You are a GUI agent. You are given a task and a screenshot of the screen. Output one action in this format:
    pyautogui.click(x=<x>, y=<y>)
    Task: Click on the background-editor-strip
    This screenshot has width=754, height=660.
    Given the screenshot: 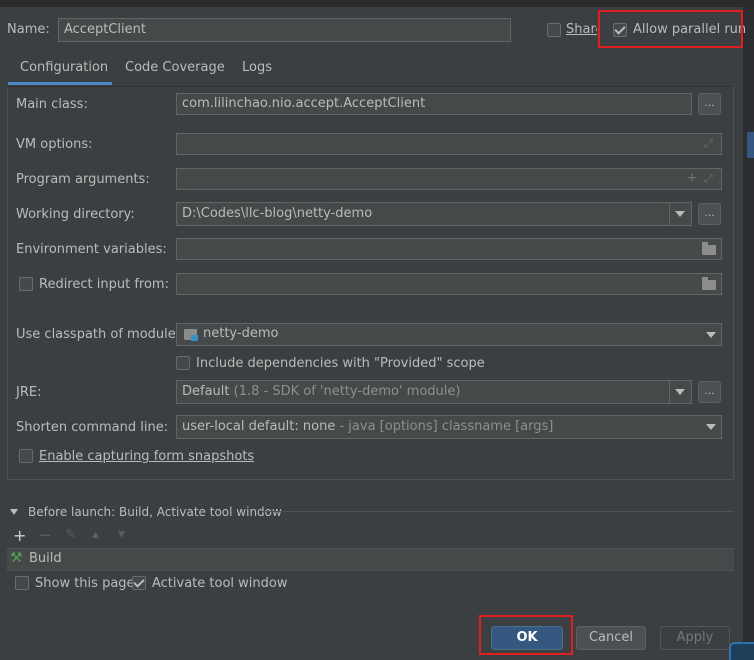 What is the action you would take?
    pyautogui.click(x=748, y=332)
    